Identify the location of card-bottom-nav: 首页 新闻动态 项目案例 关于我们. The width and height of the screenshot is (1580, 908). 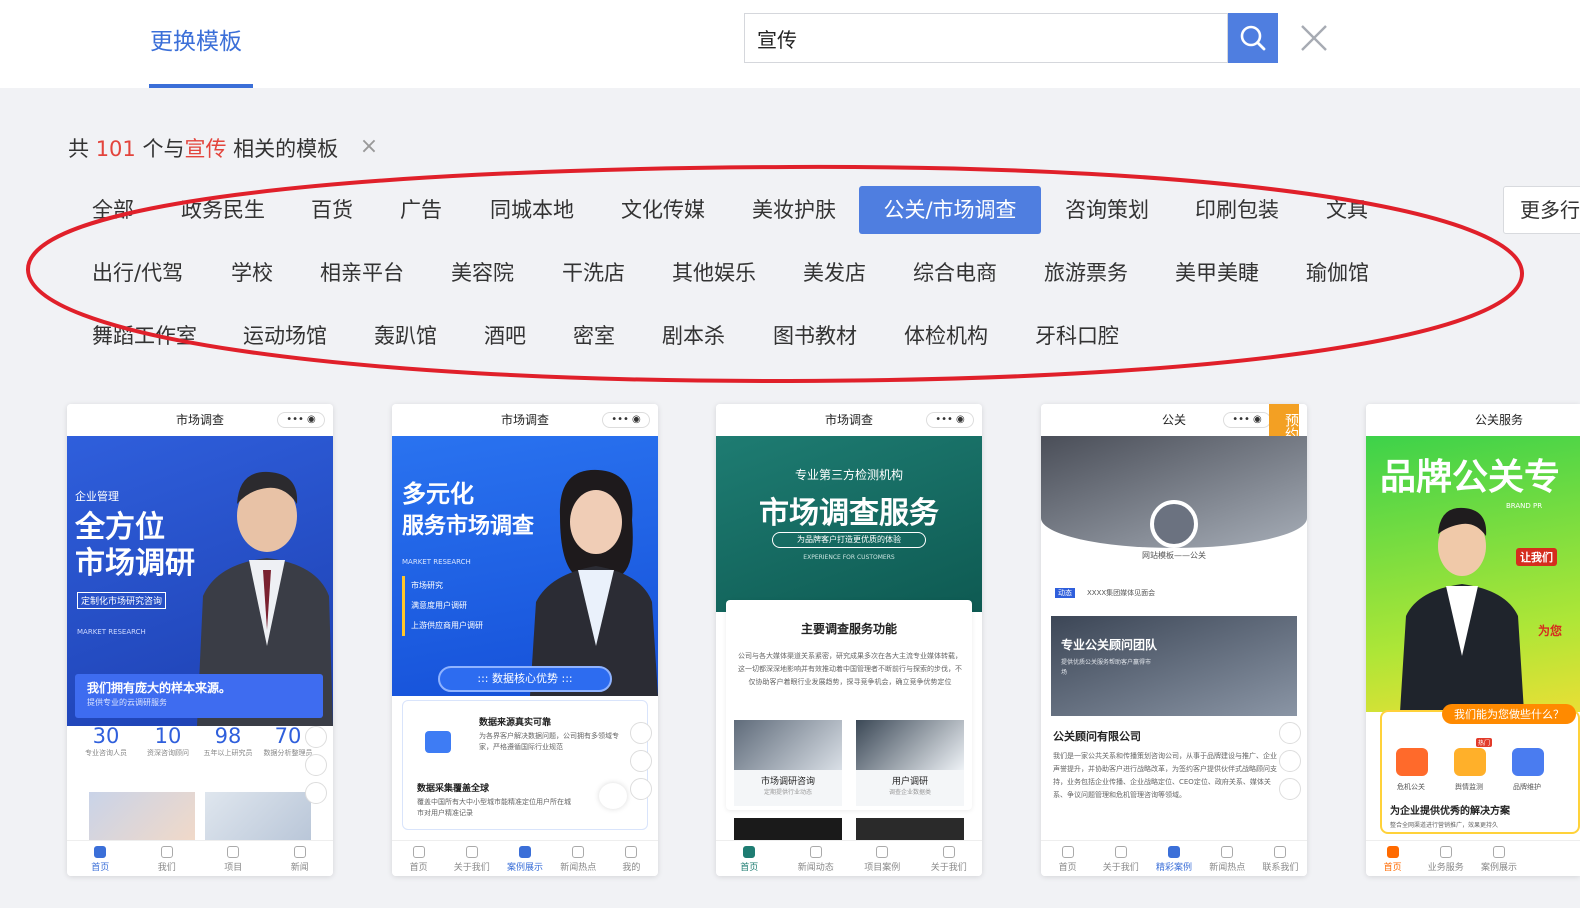
(849, 858).